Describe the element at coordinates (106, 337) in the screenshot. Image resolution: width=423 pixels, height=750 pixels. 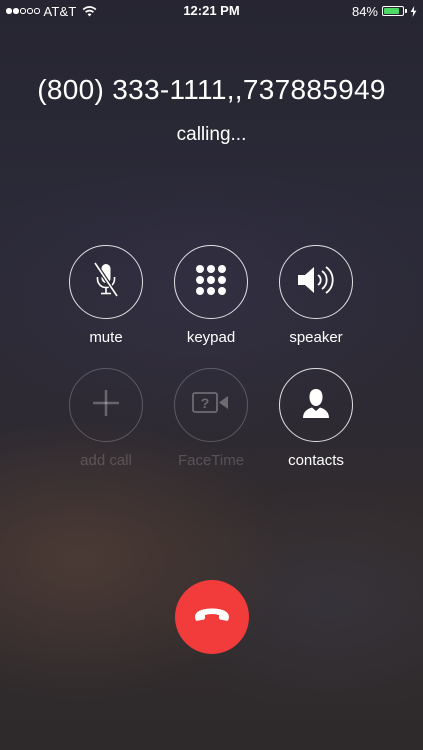
I see `mute-label: mute` at that location.